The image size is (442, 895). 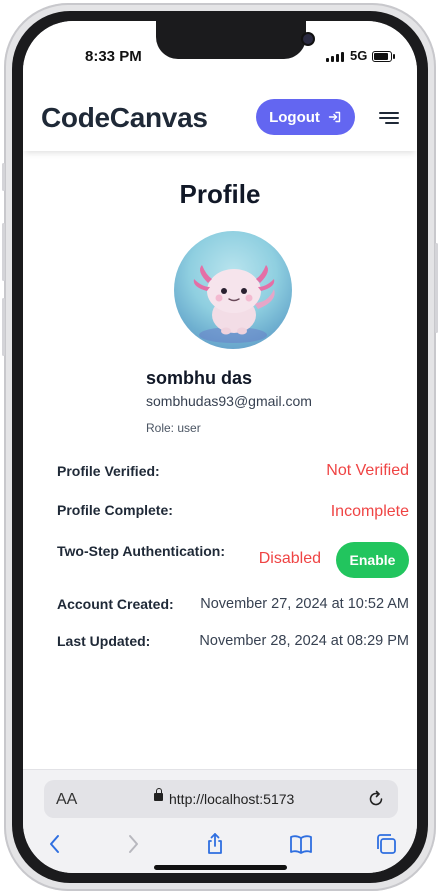 What do you see at coordinates (215, 844) in the screenshot?
I see `share-icon` at bounding box center [215, 844].